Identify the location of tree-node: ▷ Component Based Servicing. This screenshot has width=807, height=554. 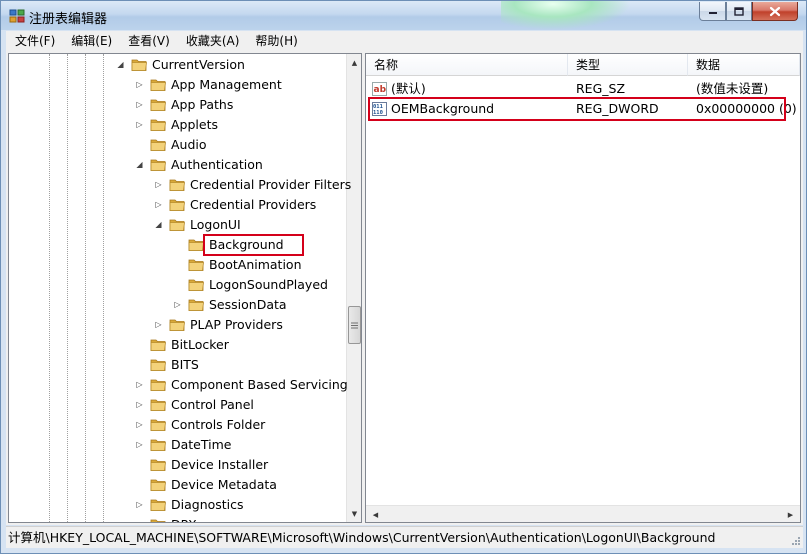
(178, 385).